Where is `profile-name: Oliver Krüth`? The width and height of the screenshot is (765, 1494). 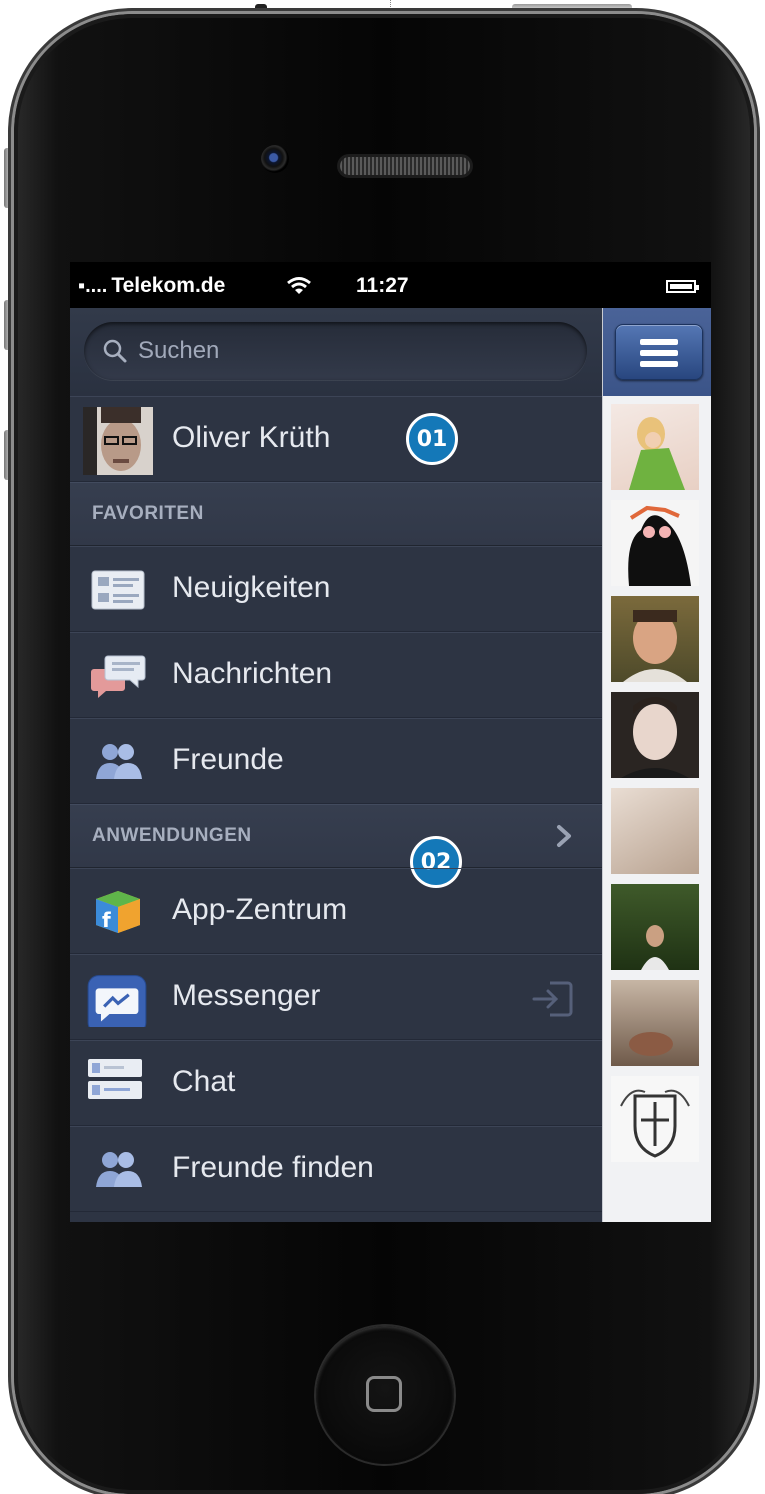
profile-name: Oliver Krüth is located at coordinates (251, 437).